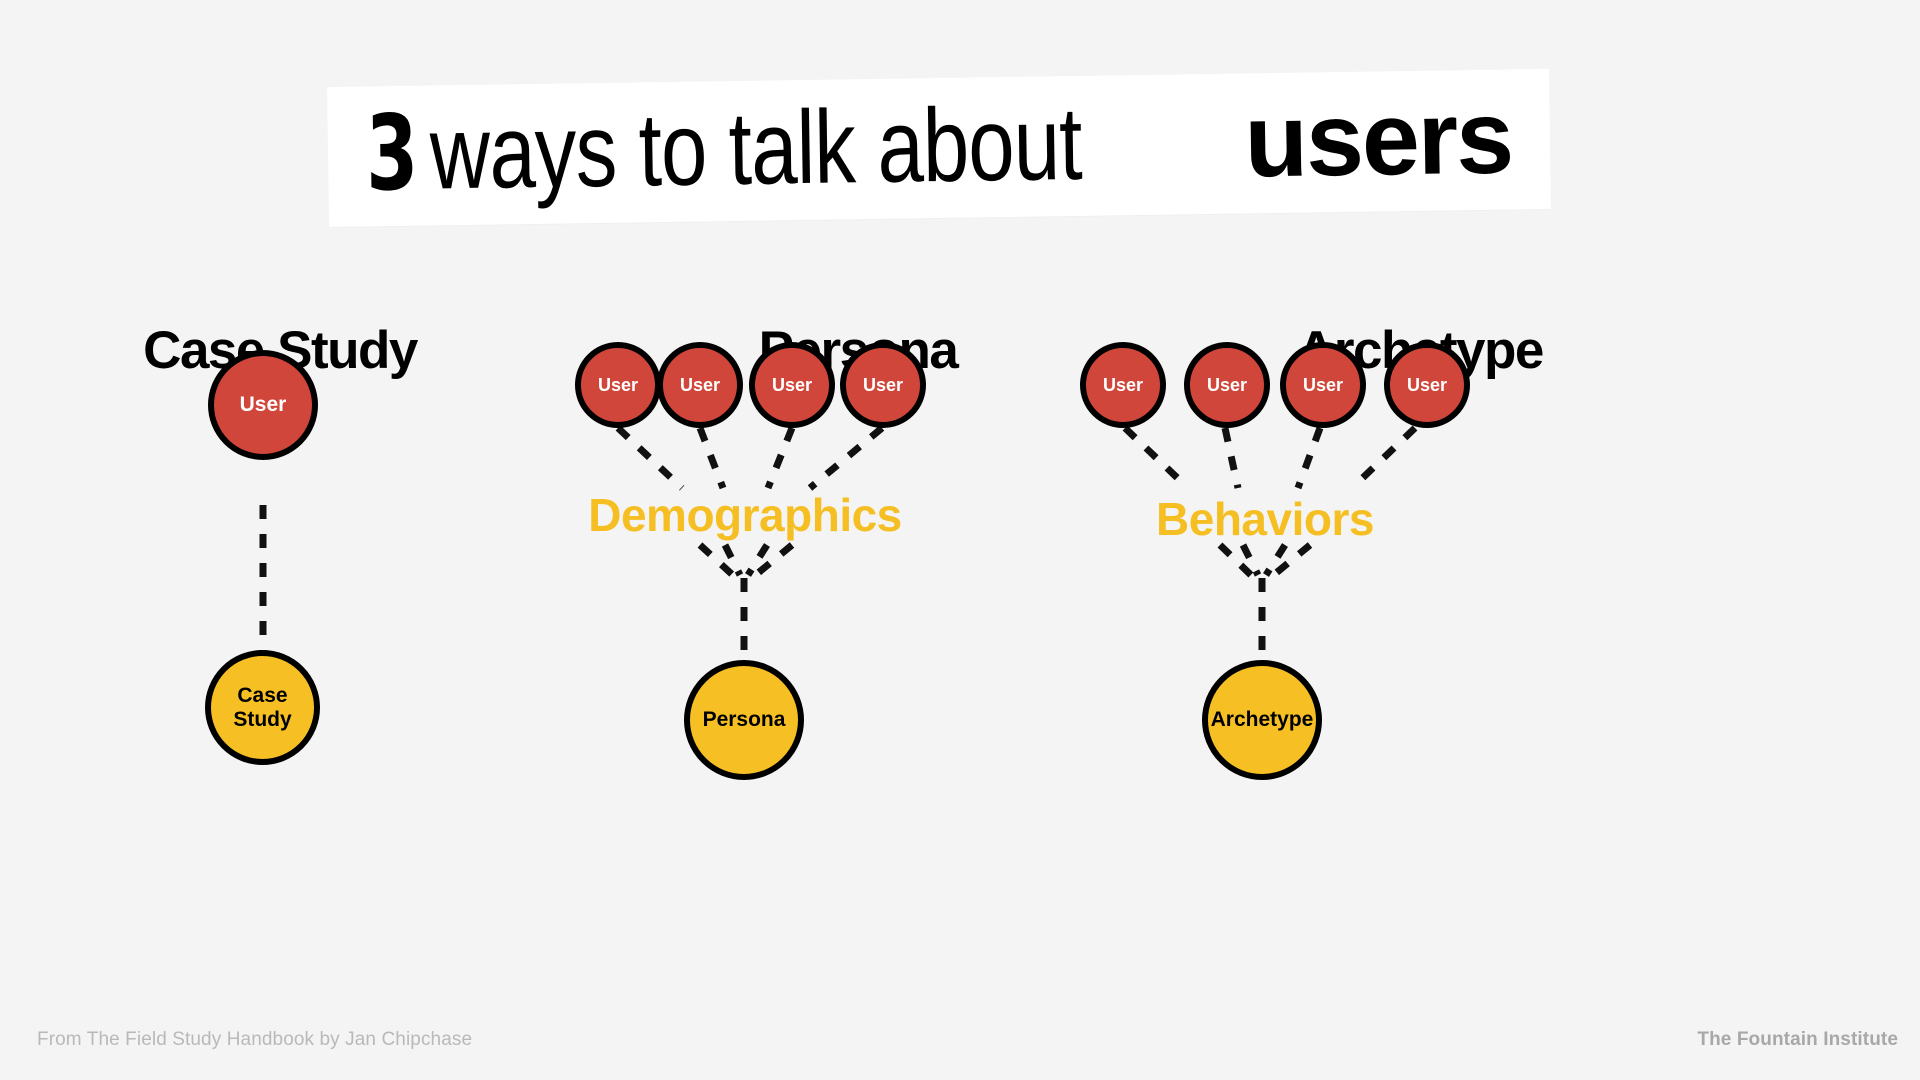  I want to click on page-title: 3 ways to talk about users, so click(939, 146).